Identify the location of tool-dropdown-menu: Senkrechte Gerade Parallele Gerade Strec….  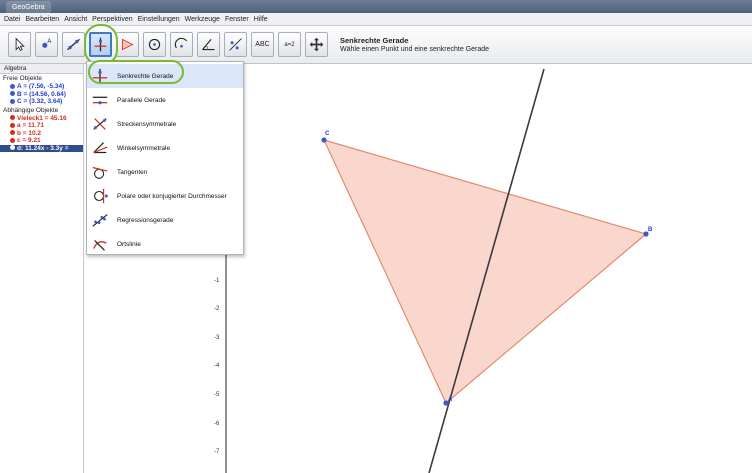
(165, 158).